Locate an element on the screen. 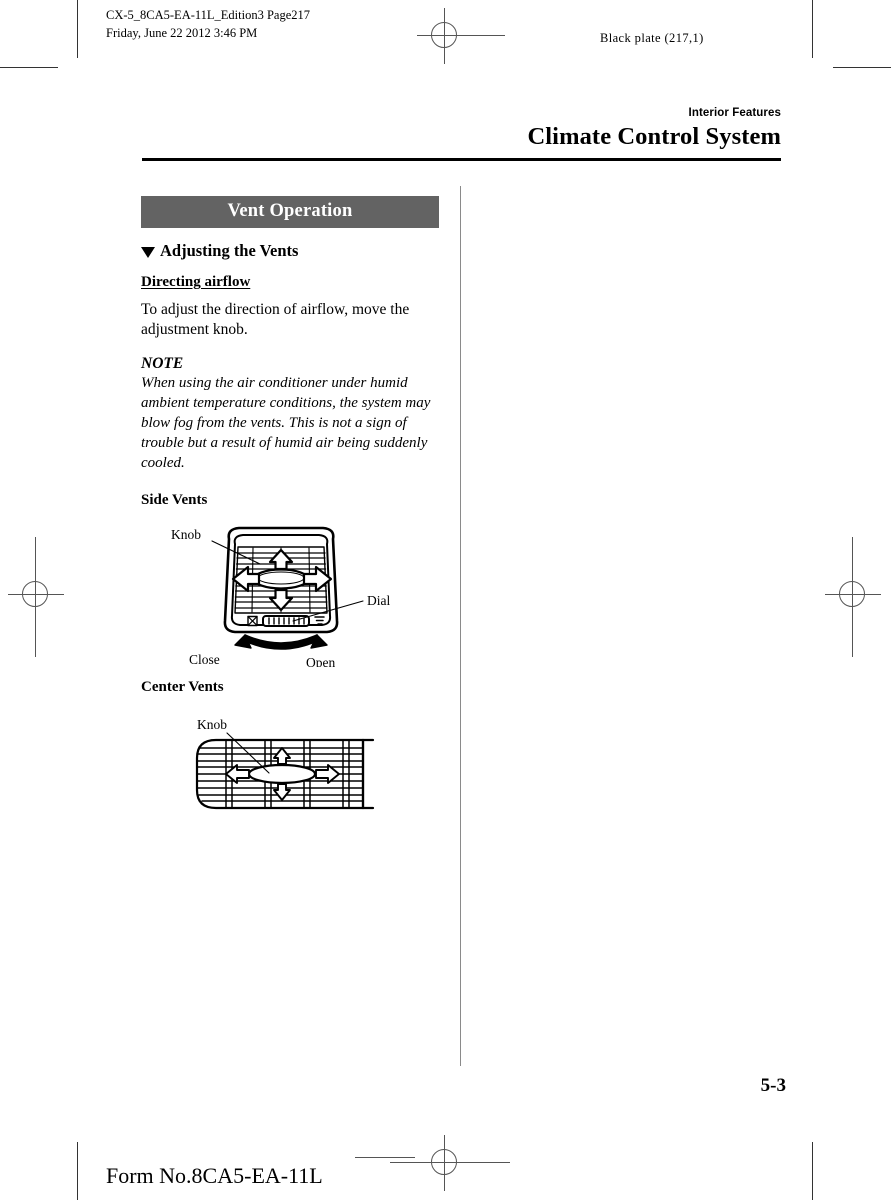 This screenshot has height=1200, width=891. running-head: Interior Features Climate Control System is located at coordinates (654, 129).